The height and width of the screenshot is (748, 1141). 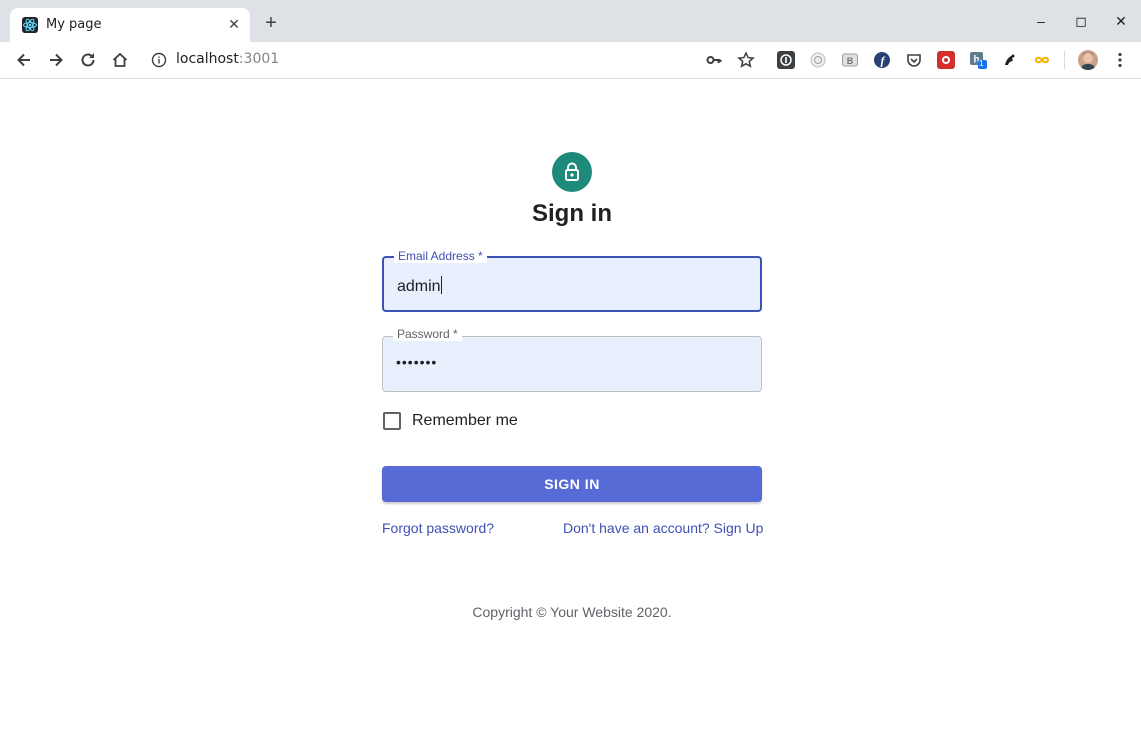 I want to click on address-bar: localhost:3001, so click(x=227, y=59).